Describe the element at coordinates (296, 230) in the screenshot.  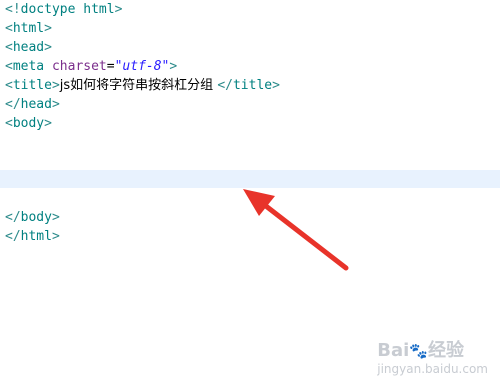
I see `red-arrow-icon` at that location.